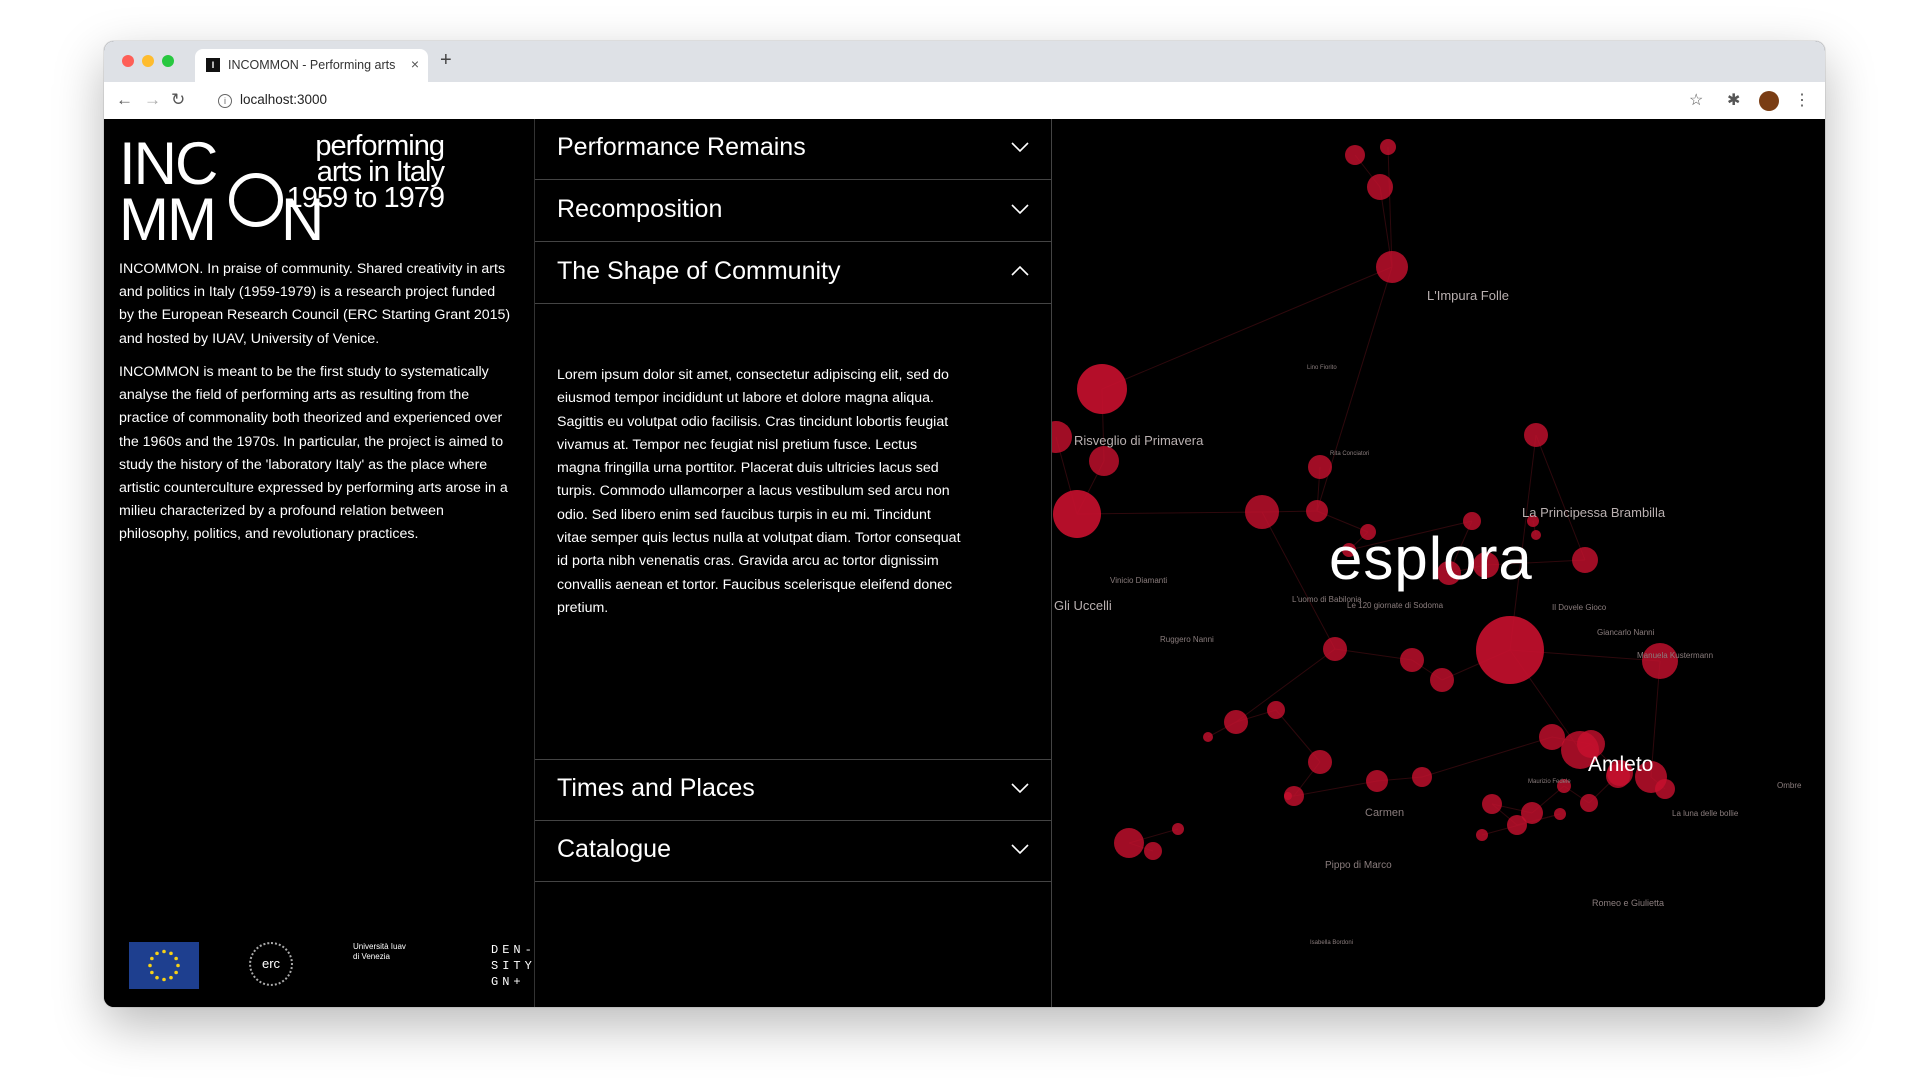 The width and height of the screenshot is (1920, 1080). What do you see at coordinates (178, 100) in the screenshot?
I see `reload-icon: ↻` at bounding box center [178, 100].